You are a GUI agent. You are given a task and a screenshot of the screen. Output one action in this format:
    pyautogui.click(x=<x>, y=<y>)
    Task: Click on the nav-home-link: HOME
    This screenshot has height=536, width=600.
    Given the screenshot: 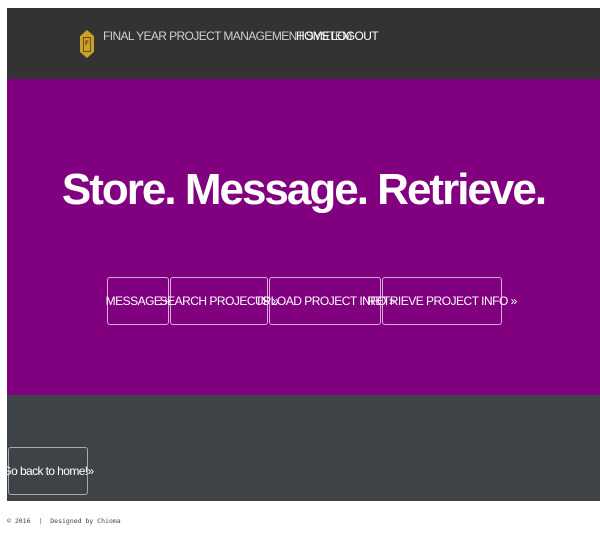 What is the action you would take?
    pyautogui.click(x=313, y=36)
    